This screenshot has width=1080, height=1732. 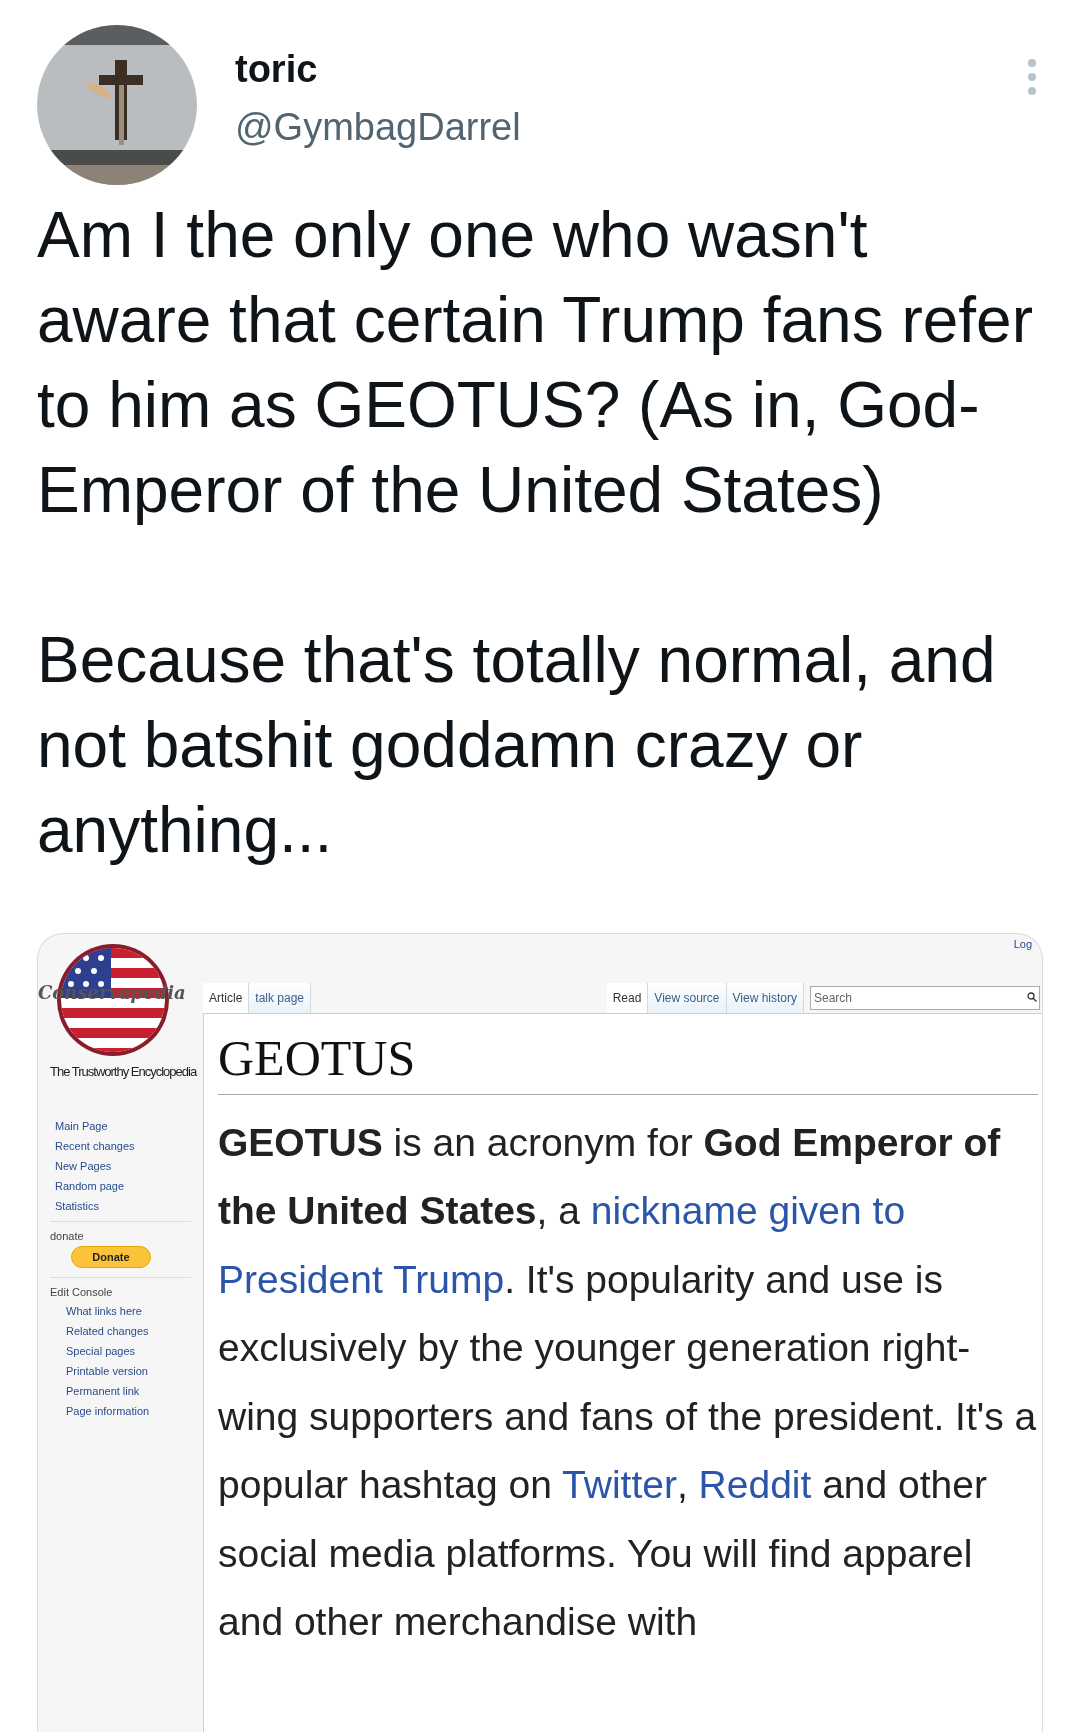 I want to click on article-link: Twitter, so click(x=619, y=1484).